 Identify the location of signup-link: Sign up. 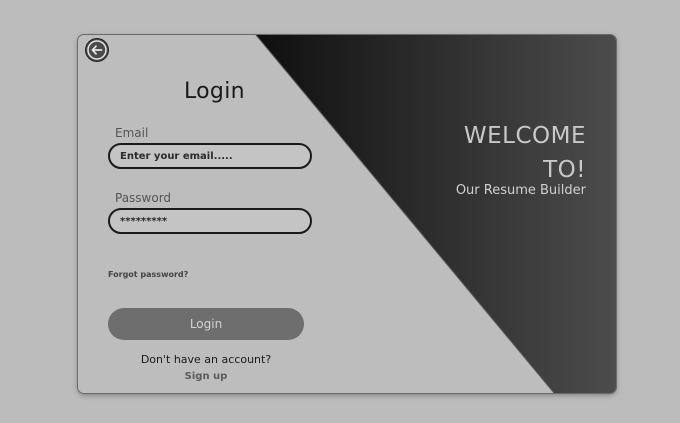
(206, 376).